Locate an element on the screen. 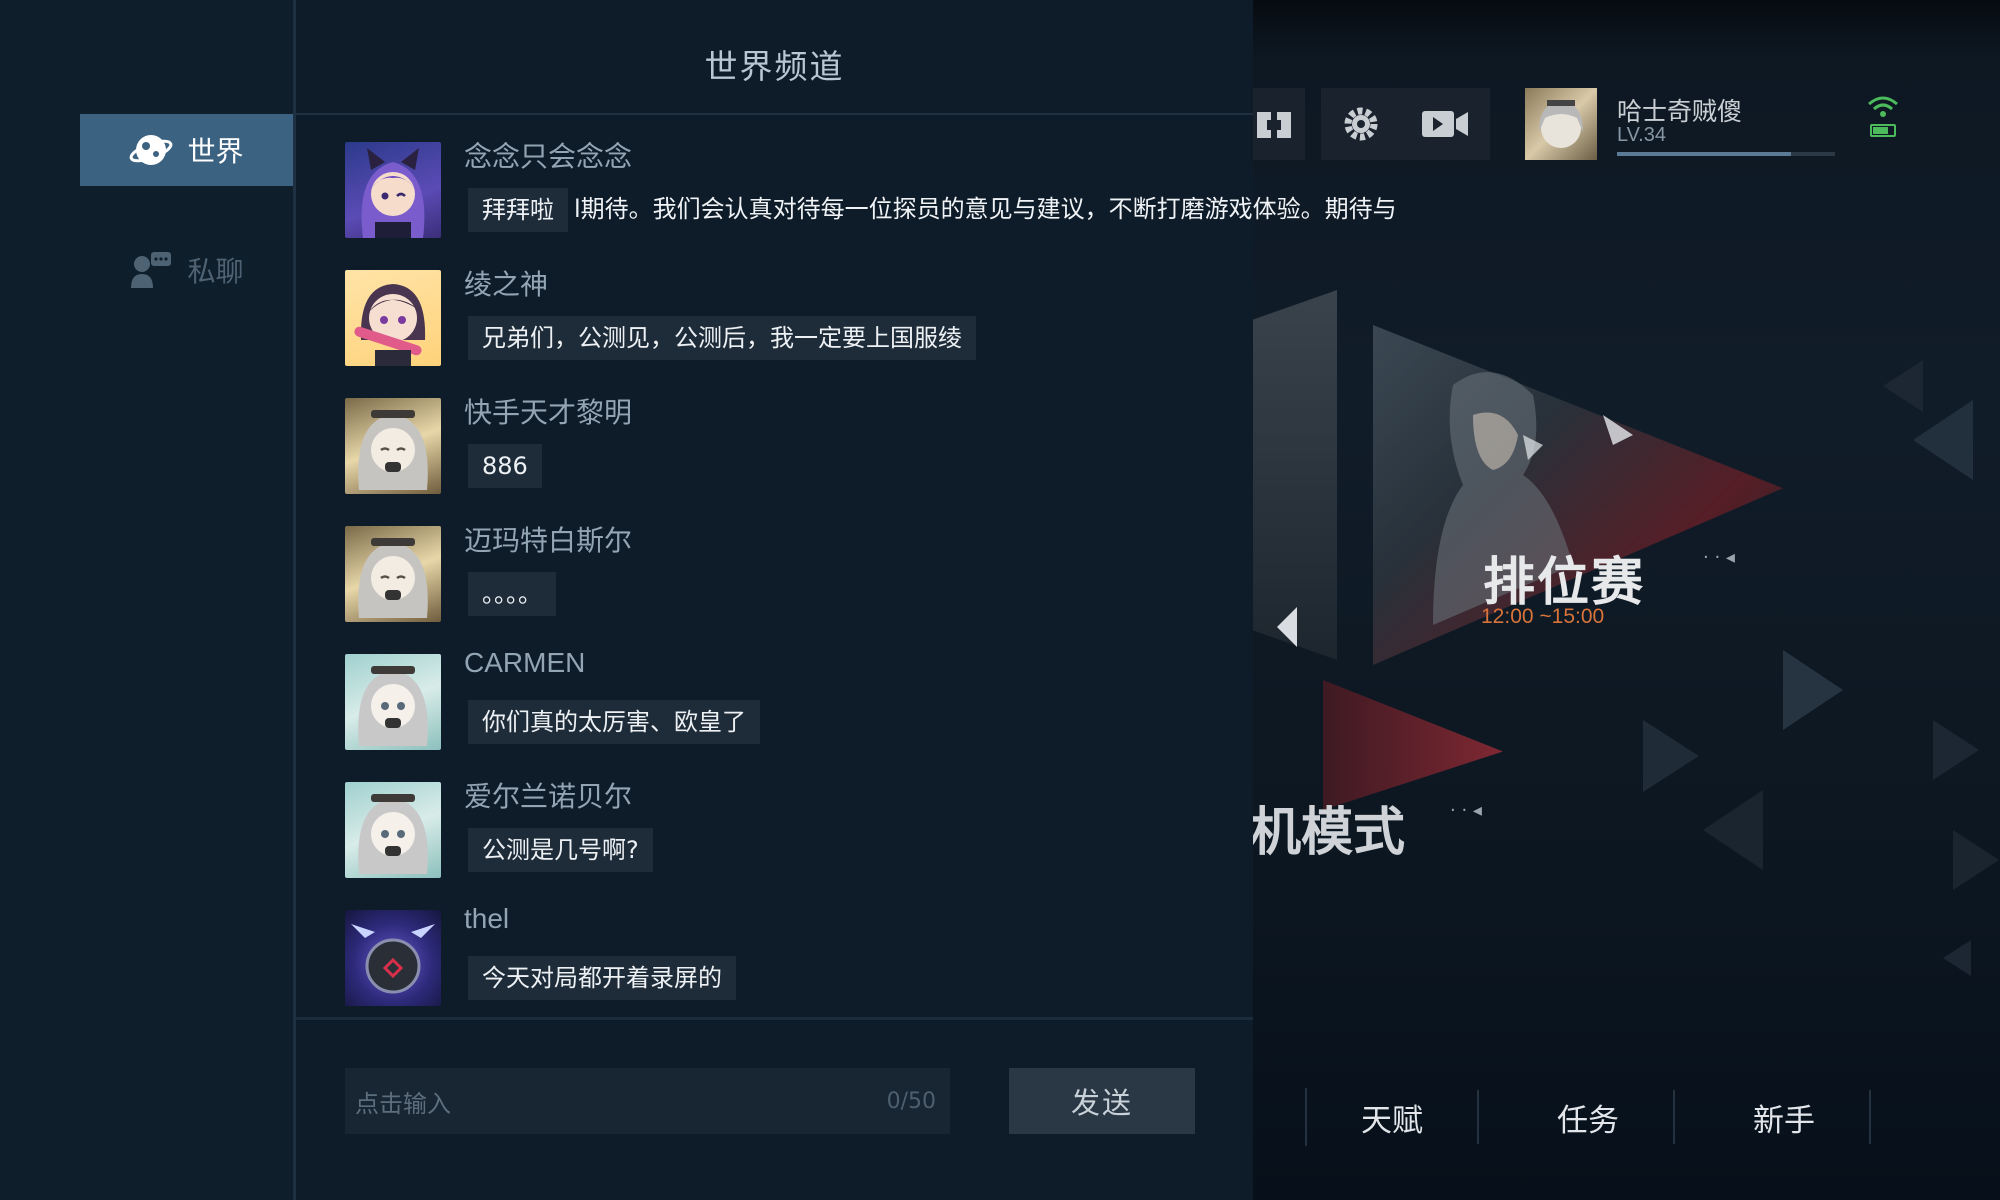 Image resolution: width=2000 pixels, height=1200 pixels. ranked-mode-time: 12:00 ~15:00 is located at coordinates (1543, 616).